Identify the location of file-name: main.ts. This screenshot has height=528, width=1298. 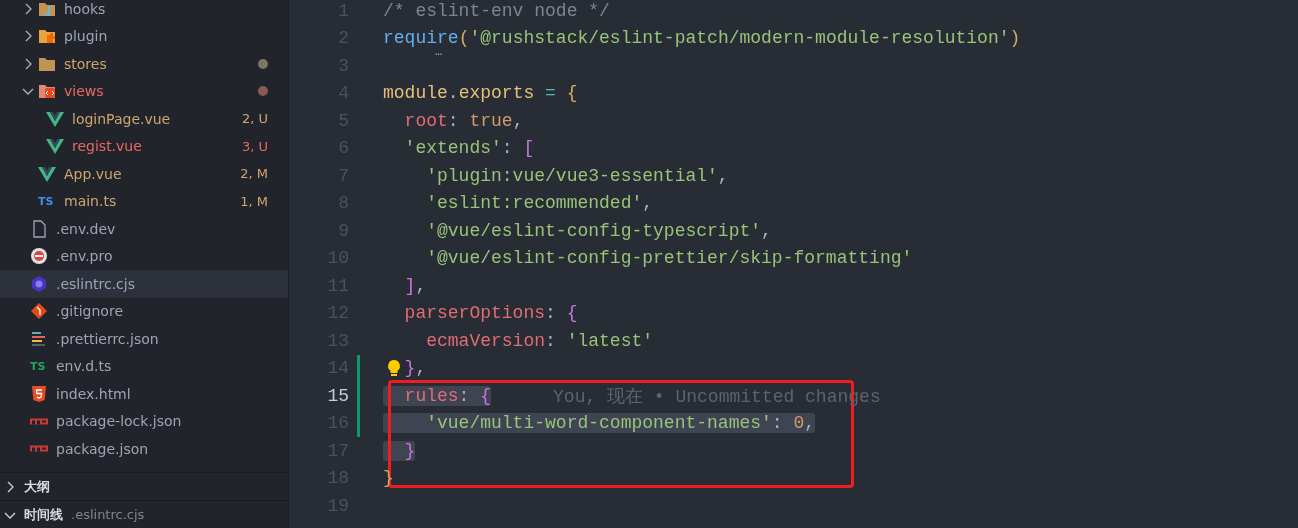
(91, 201).